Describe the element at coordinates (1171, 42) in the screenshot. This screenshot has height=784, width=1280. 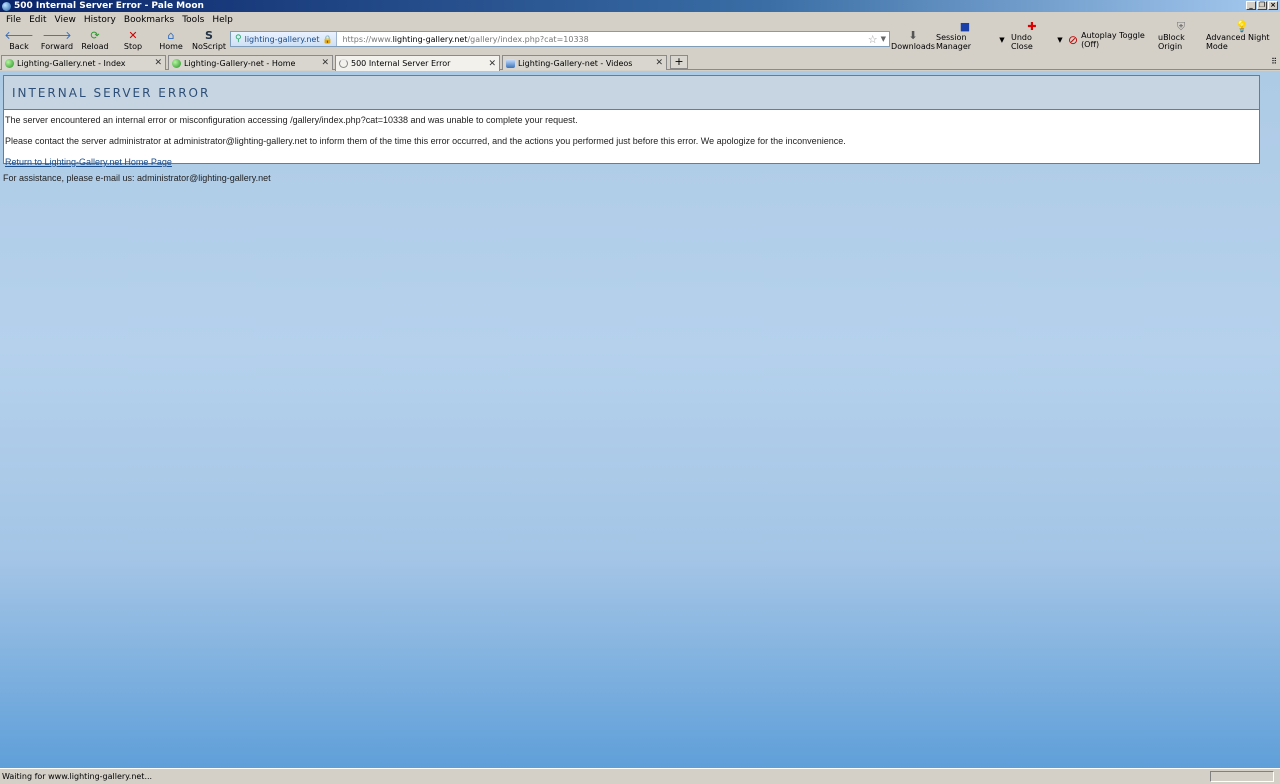
I see `ublock-label: uBlock Origin` at that location.